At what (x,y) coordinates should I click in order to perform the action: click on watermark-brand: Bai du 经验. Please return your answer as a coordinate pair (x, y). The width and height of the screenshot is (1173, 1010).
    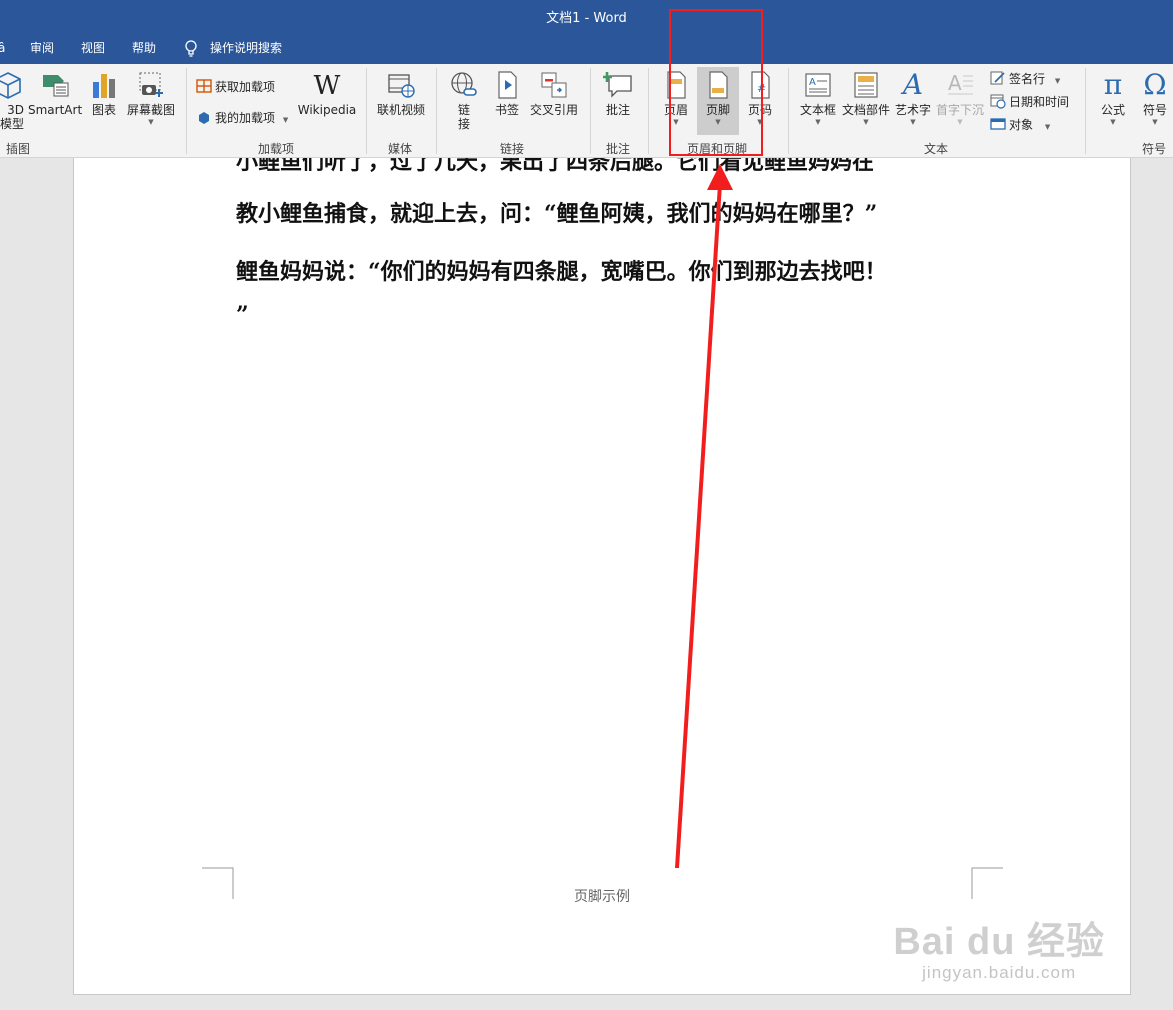
    Looking at the image, I should click on (999, 942).